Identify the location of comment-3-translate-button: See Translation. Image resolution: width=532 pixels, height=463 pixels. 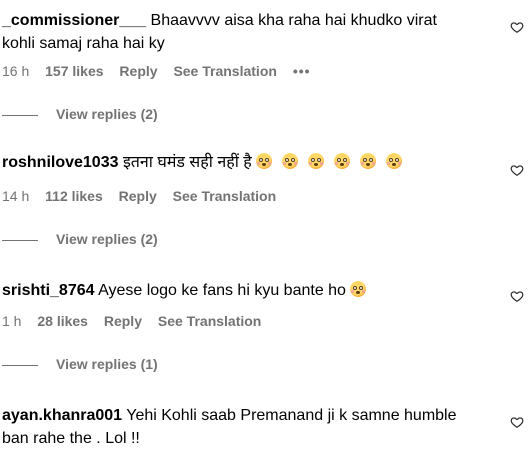
(209, 321).